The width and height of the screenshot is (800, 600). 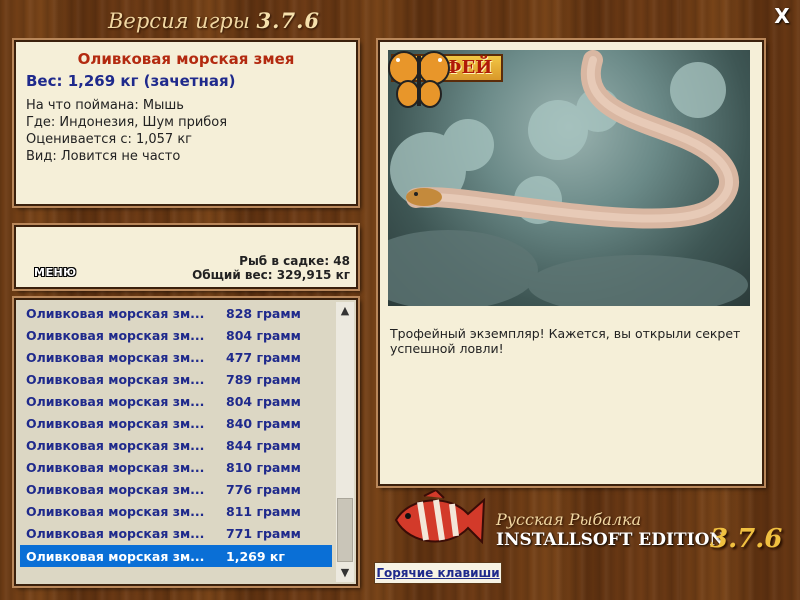 I want to click on fish-name: Оливковая морская змея, so click(x=186, y=59).